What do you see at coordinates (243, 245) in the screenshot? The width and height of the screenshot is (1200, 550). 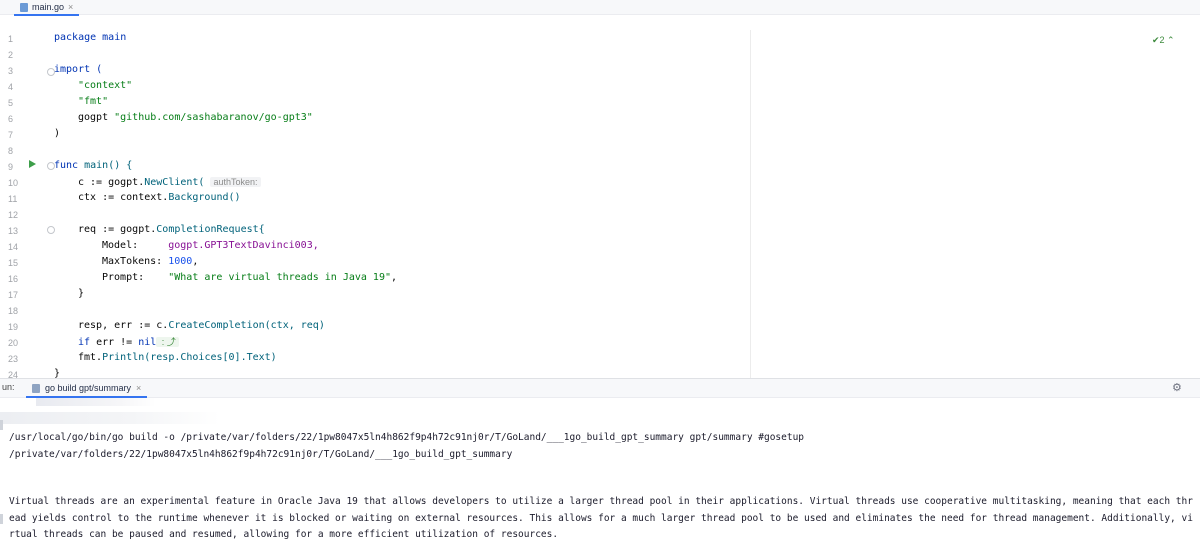 I see `code-text: gogpt.GPT3TextDavinci003,` at bounding box center [243, 245].